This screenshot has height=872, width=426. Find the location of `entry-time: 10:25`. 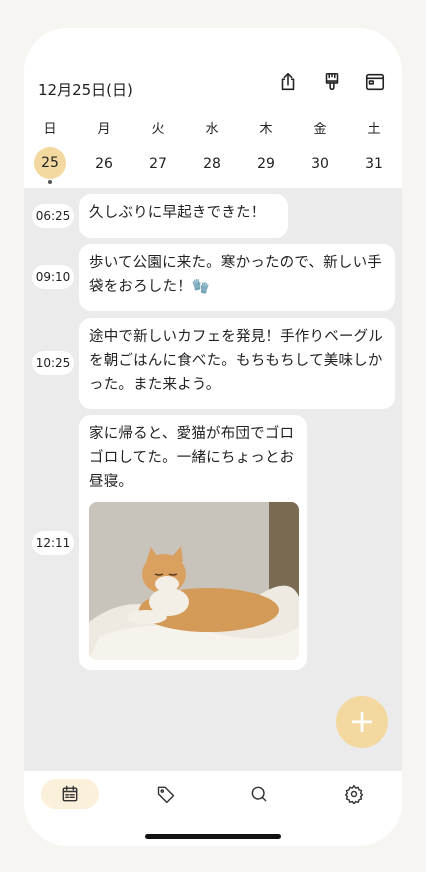

entry-time: 10:25 is located at coordinates (53, 363).